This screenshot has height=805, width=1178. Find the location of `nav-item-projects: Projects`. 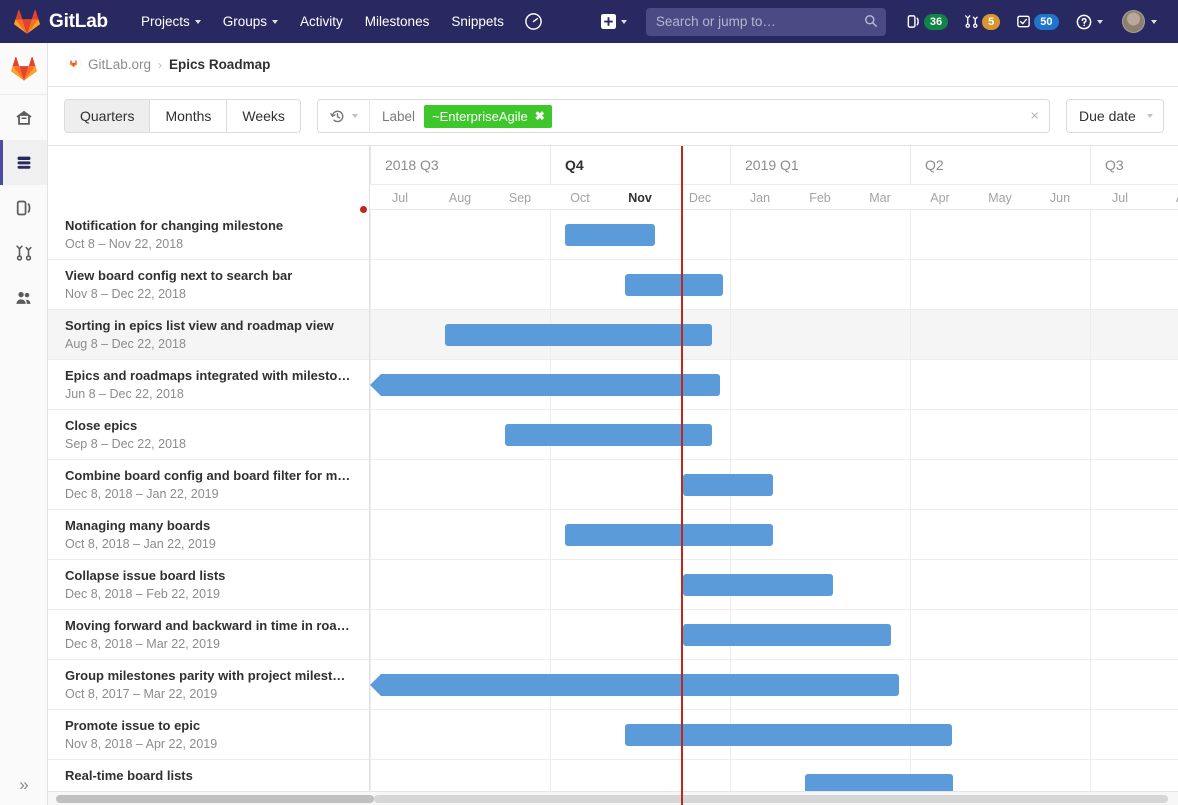

nav-item-projects: Projects is located at coordinates (171, 21).